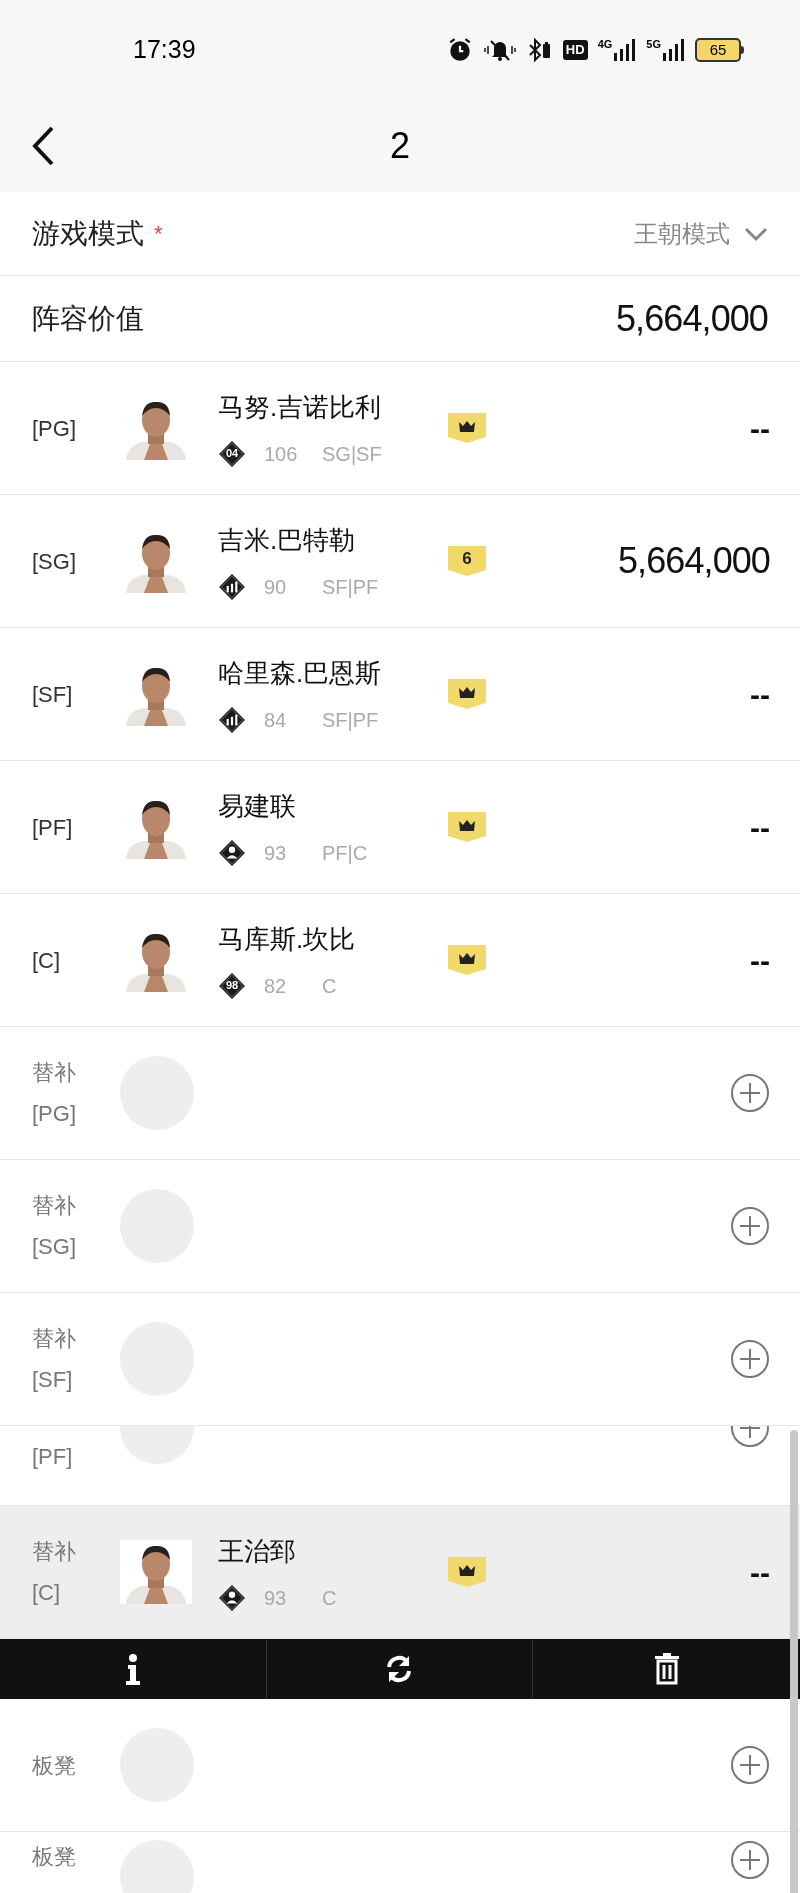 Image resolution: width=800 pixels, height=1893 pixels. Describe the element at coordinates (88, 318) in the screenshot. I see `field-label: 阵容价值` at that location.